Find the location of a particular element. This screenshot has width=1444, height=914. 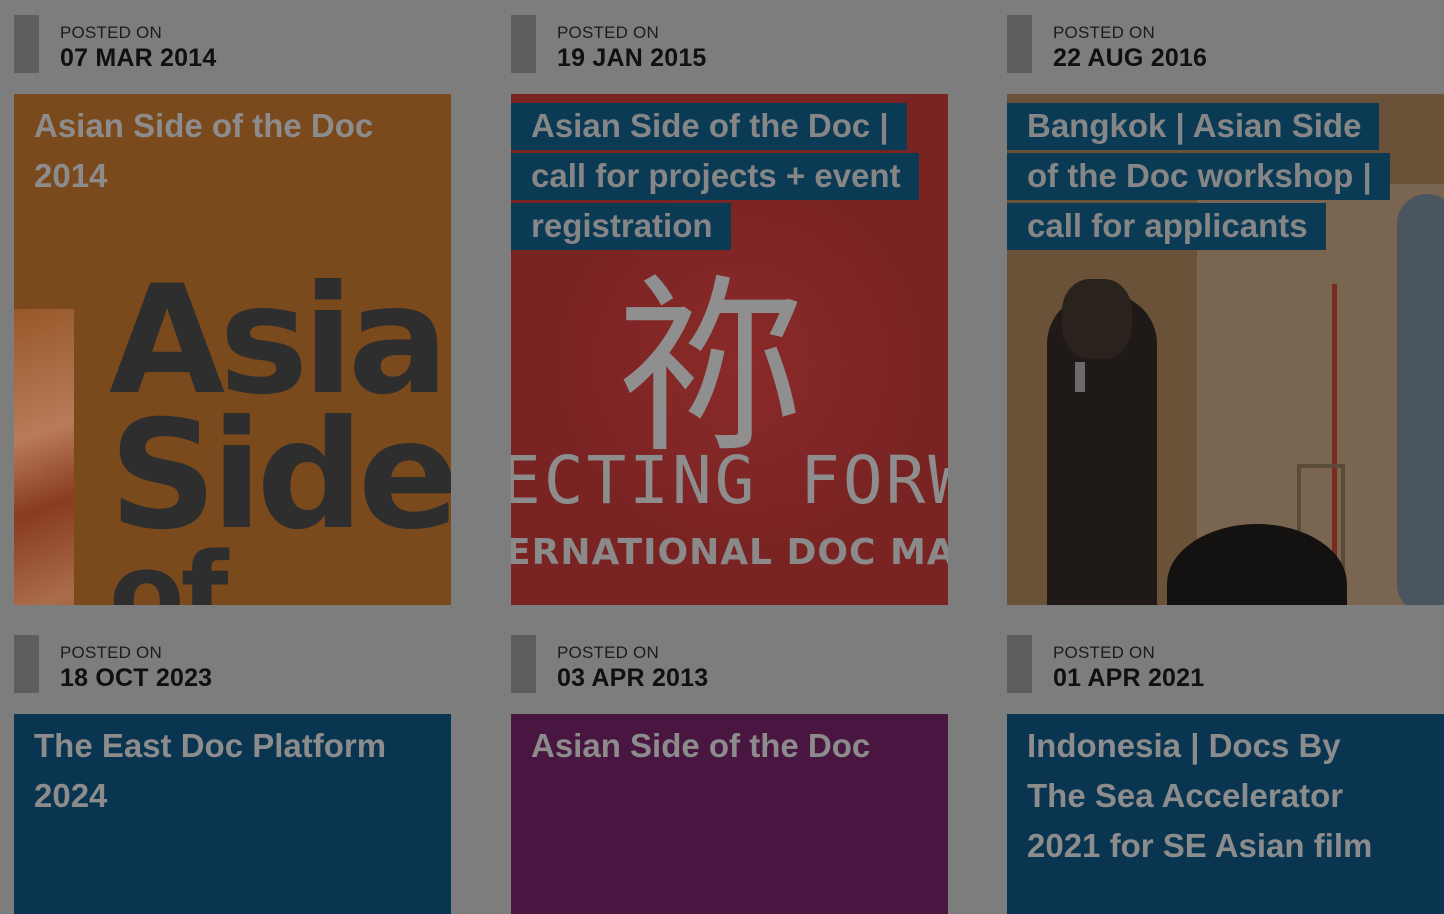

post-title-line: call for applicants is located at coordinates (1166, 226).